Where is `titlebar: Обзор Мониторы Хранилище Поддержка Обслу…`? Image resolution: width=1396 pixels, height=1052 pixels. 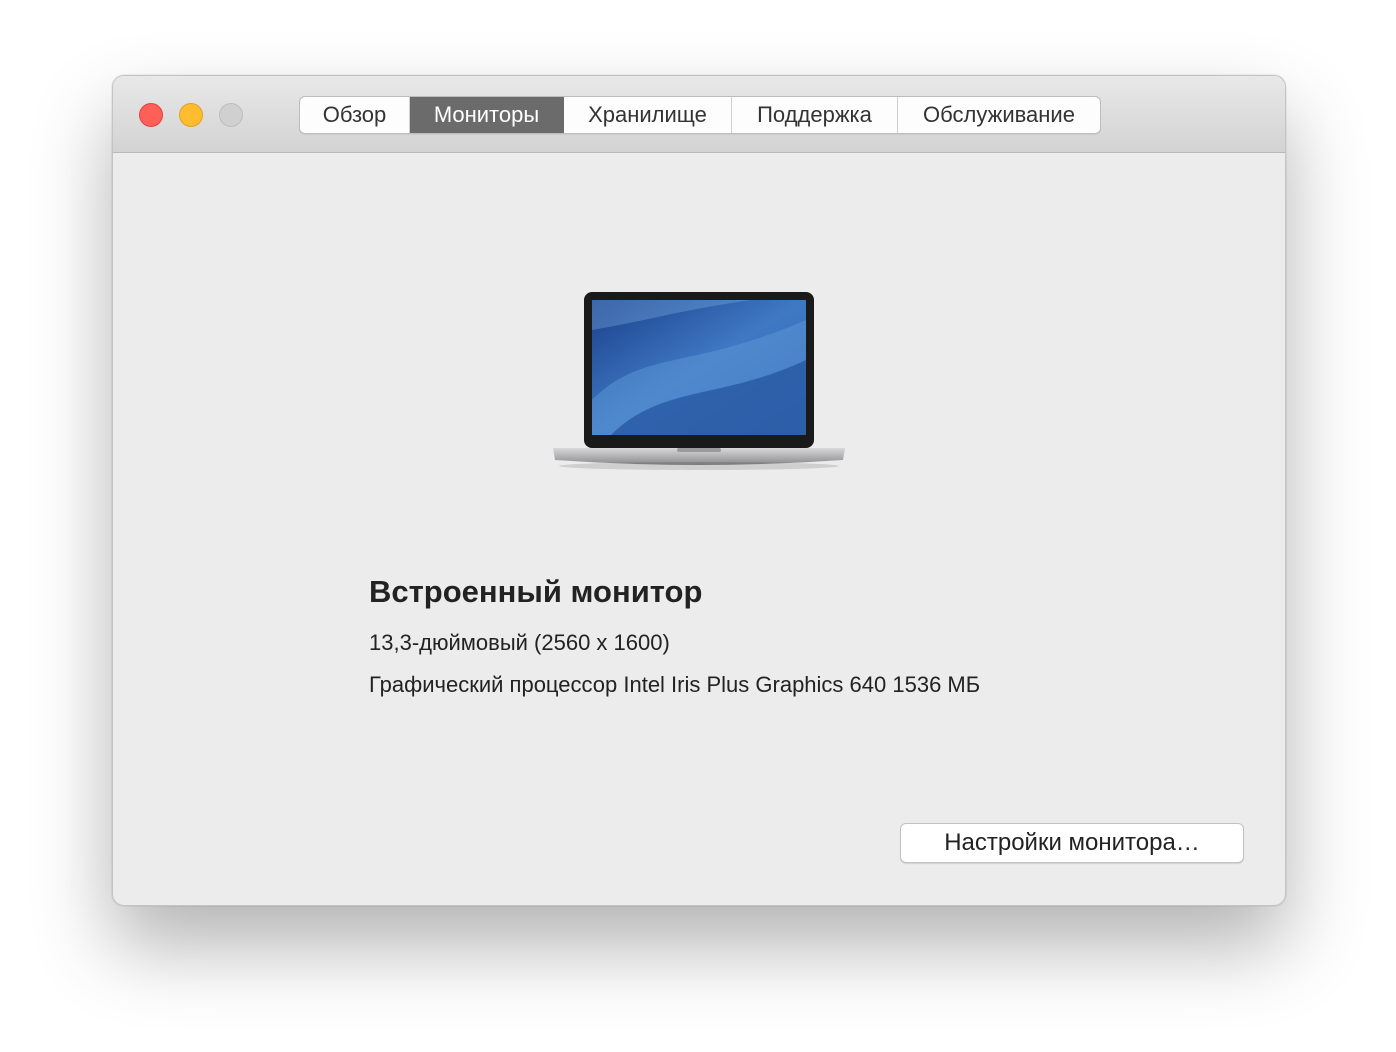
titlebar: Обзор Мониторы Хранилище Поддержка Обслу… is located at coordinates (699, 114).